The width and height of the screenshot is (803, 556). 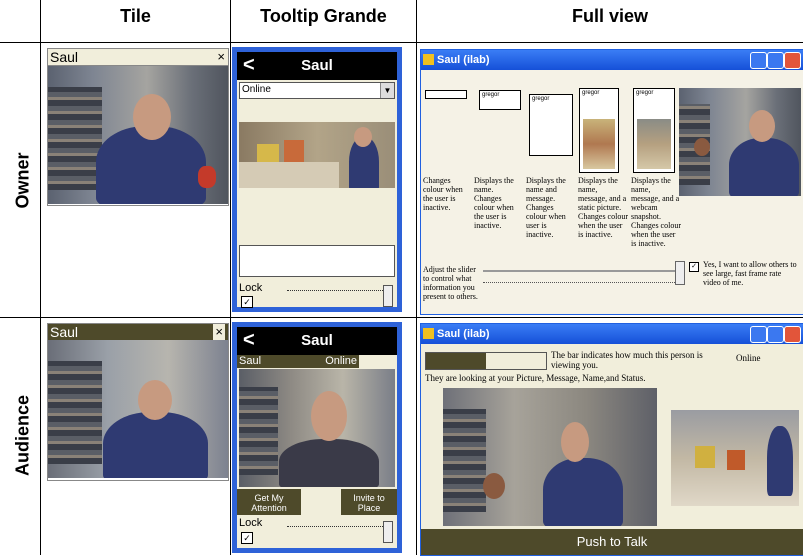 What do you see at coordinates (64, 332) in the screenshot?
I see `audience-tile-name: Saul` at bounding box center [64, 332].